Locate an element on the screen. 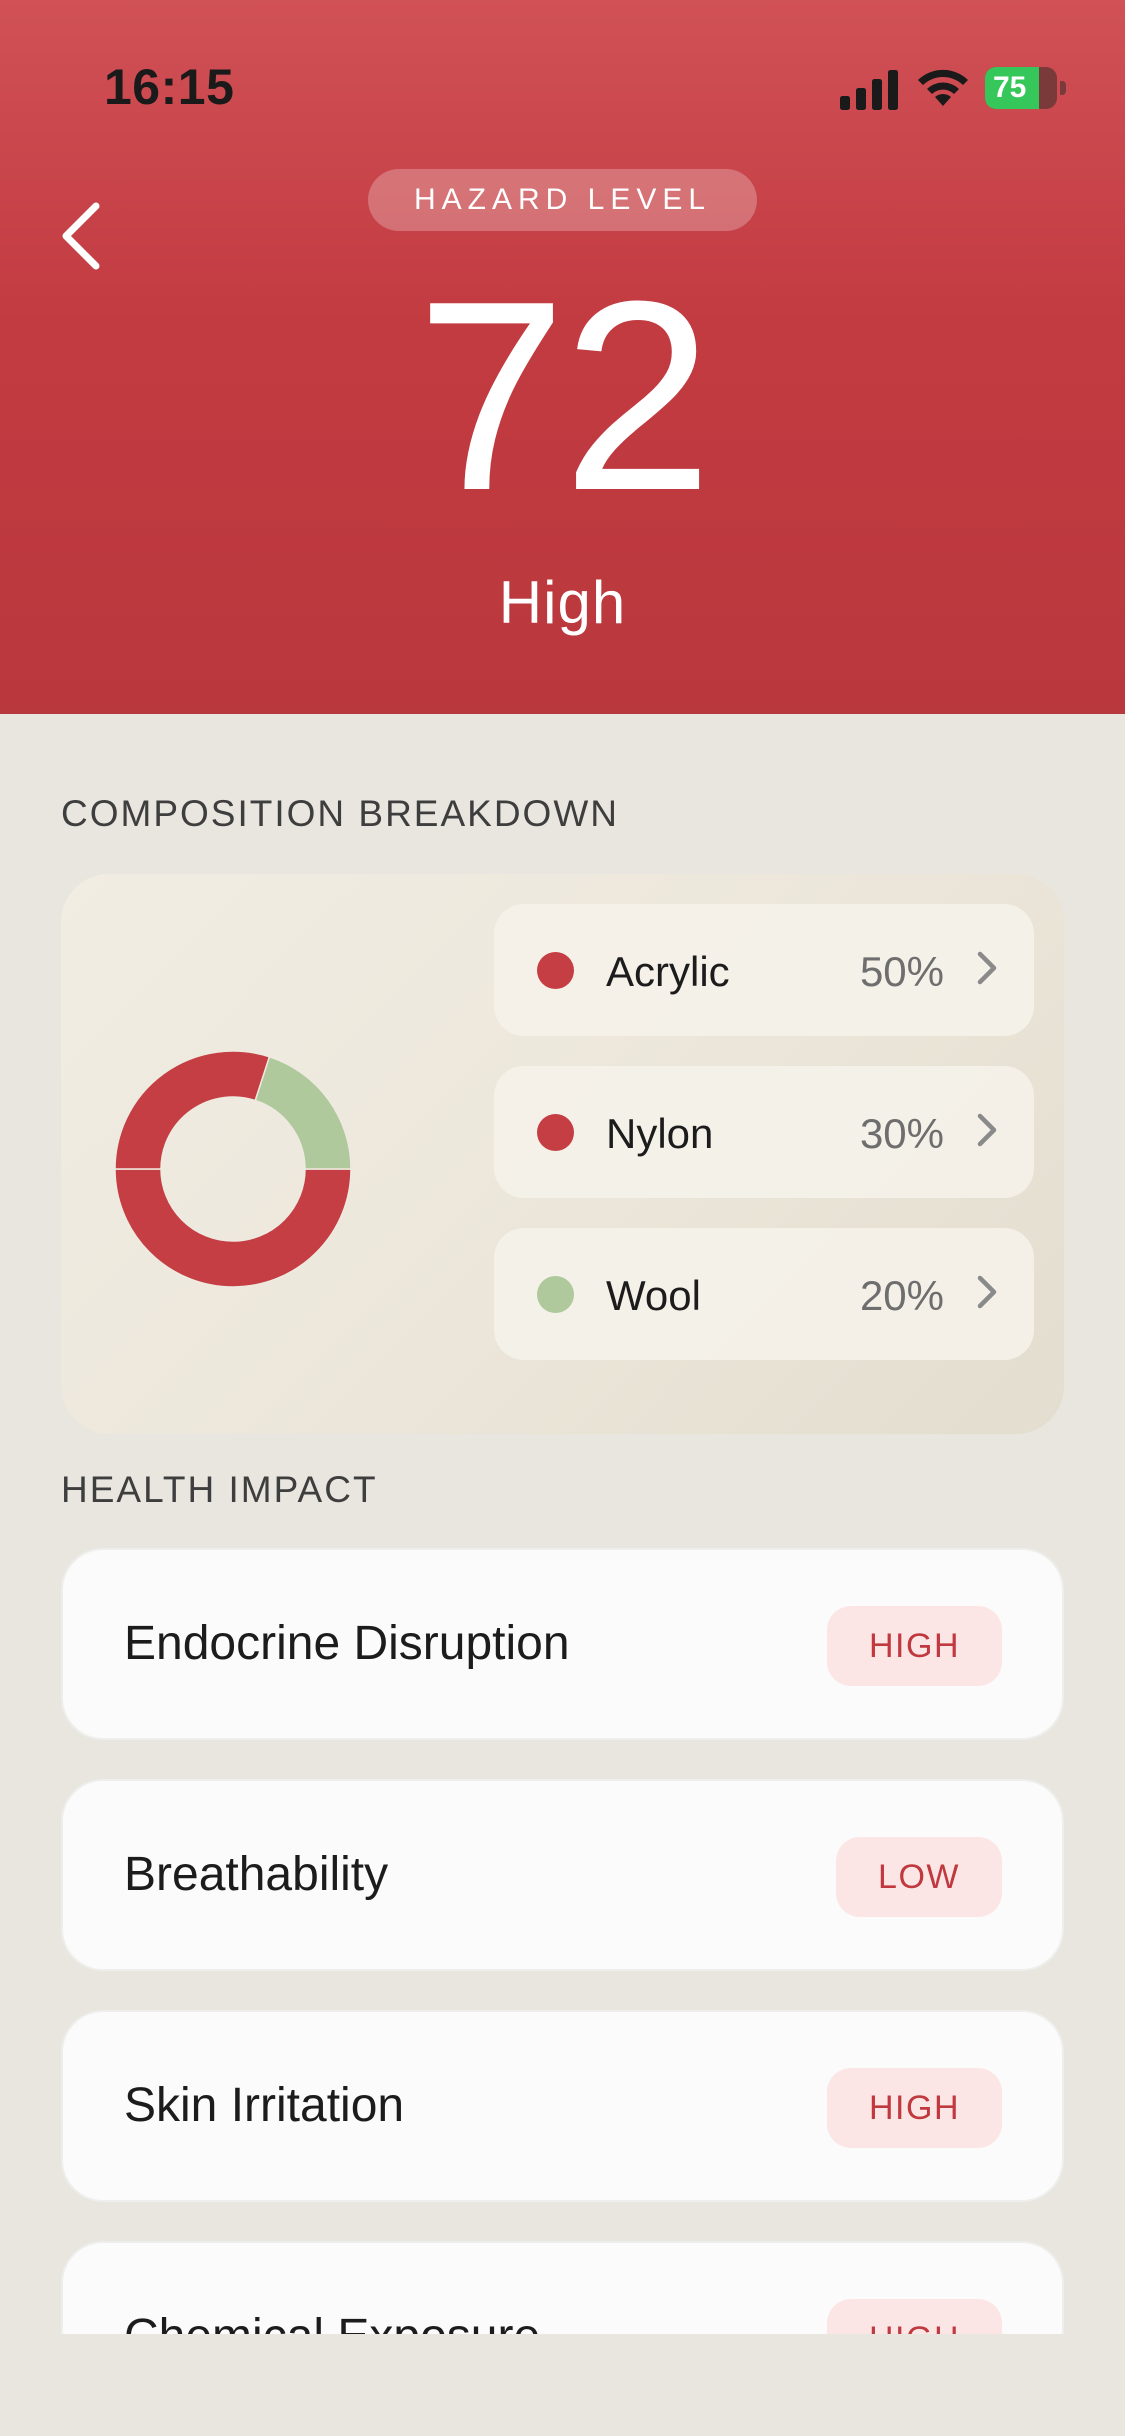 The width and height of the screenshot is (1125, 2436). composition-section-title: COMPOSITION BREAKDOWN is located at coordinates (340, 813).